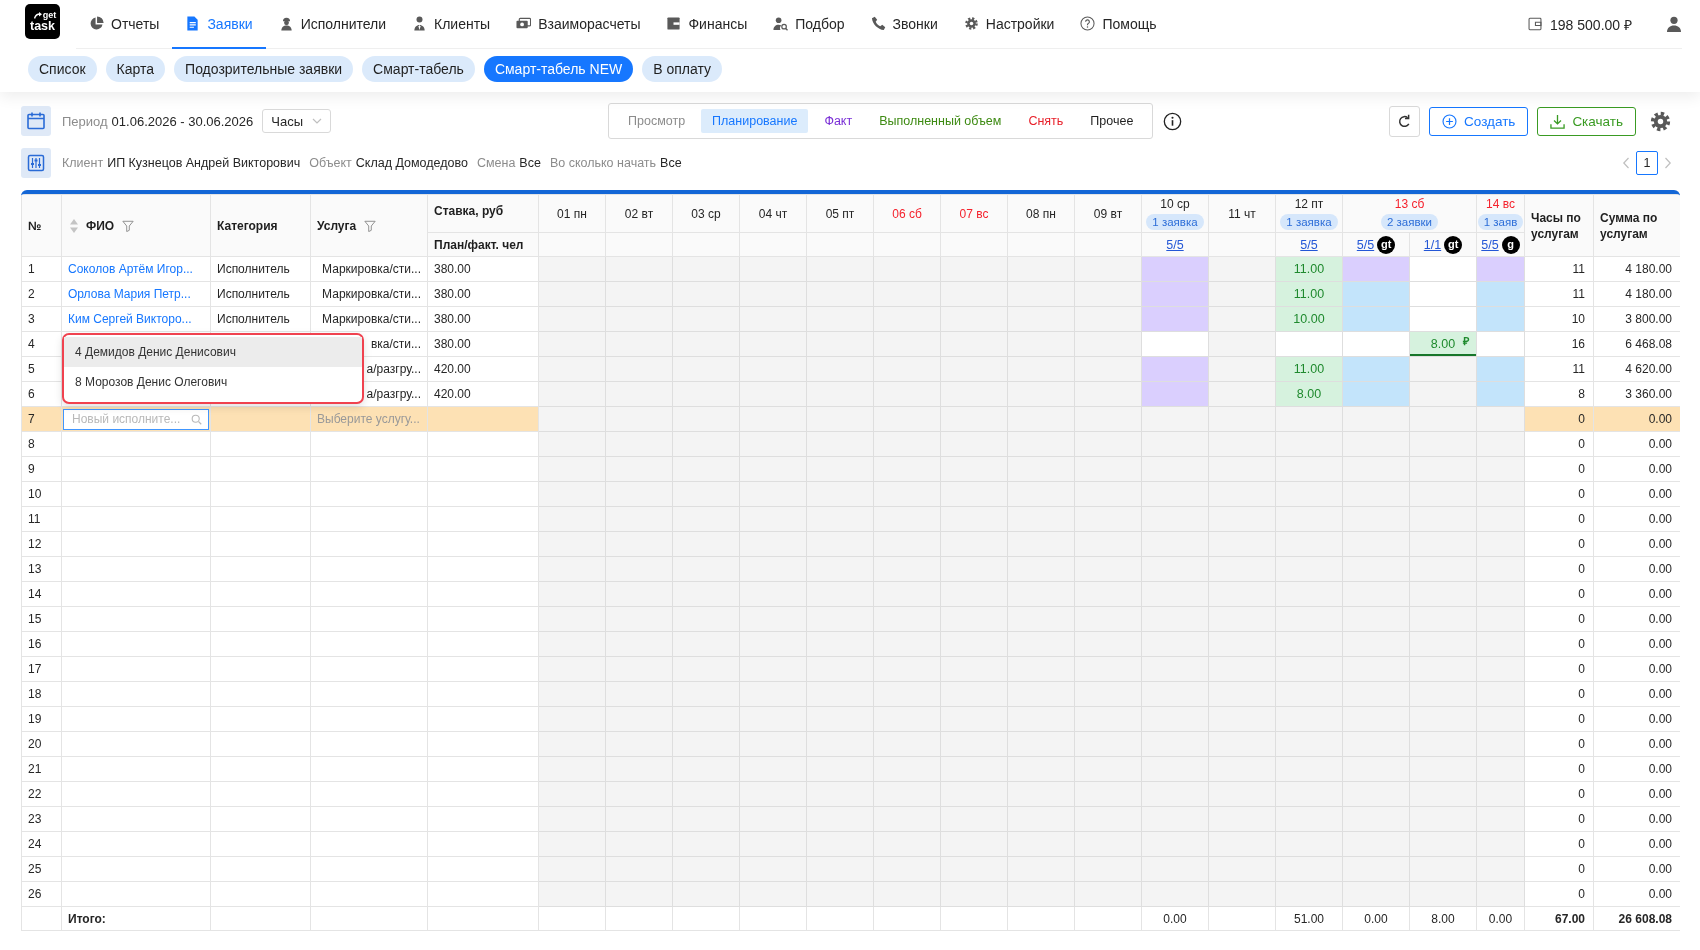 This screenshot has height=950, width=1700. I want to click on user-icon, so click(1674, 24).